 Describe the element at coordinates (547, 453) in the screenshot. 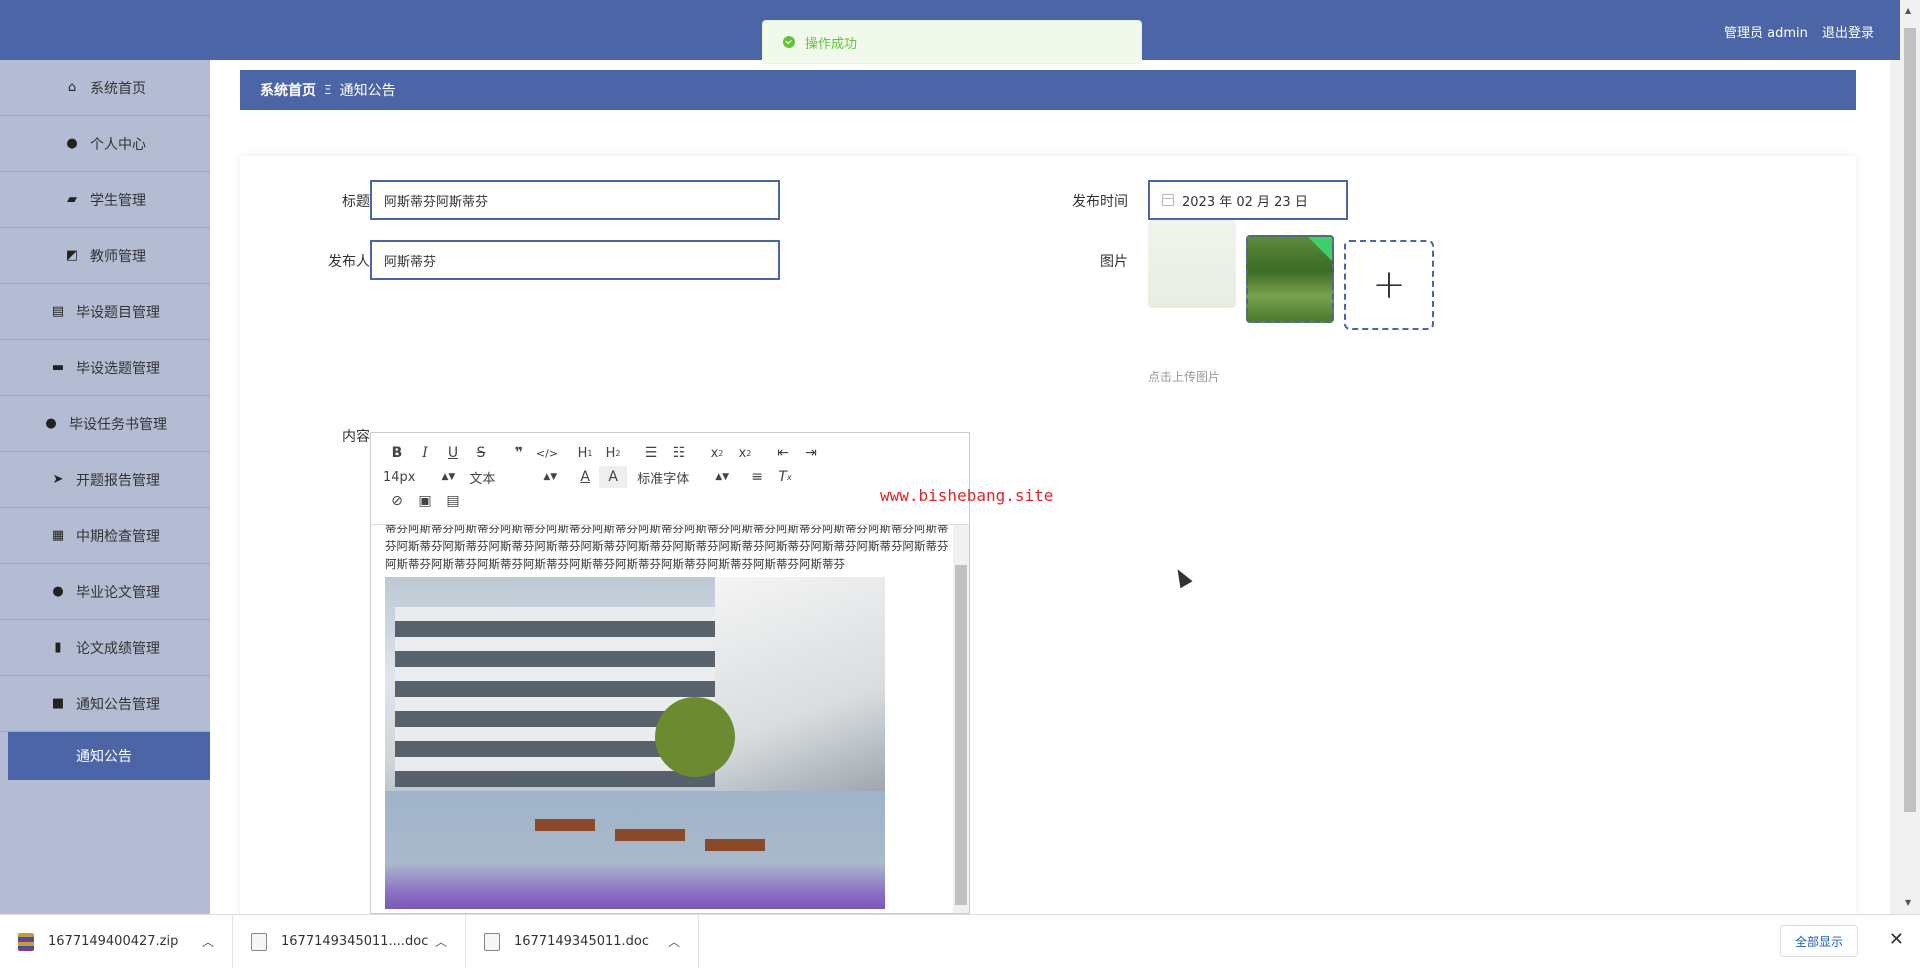

I see `code-icon: </>` at that location.